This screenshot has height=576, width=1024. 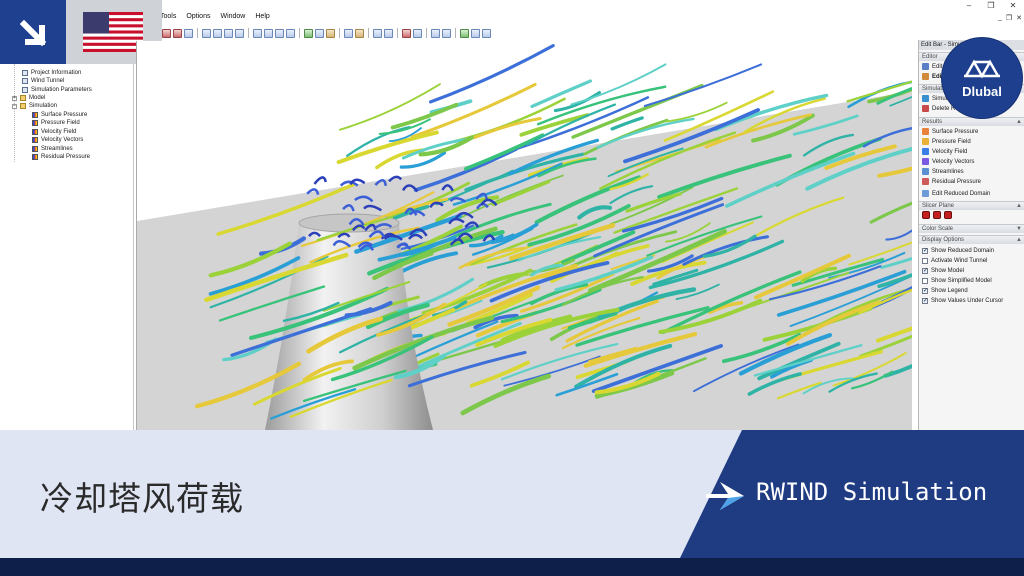 I want to click on option-show-simplified-model: Show Simplified Model, so click(x=957, y=280).